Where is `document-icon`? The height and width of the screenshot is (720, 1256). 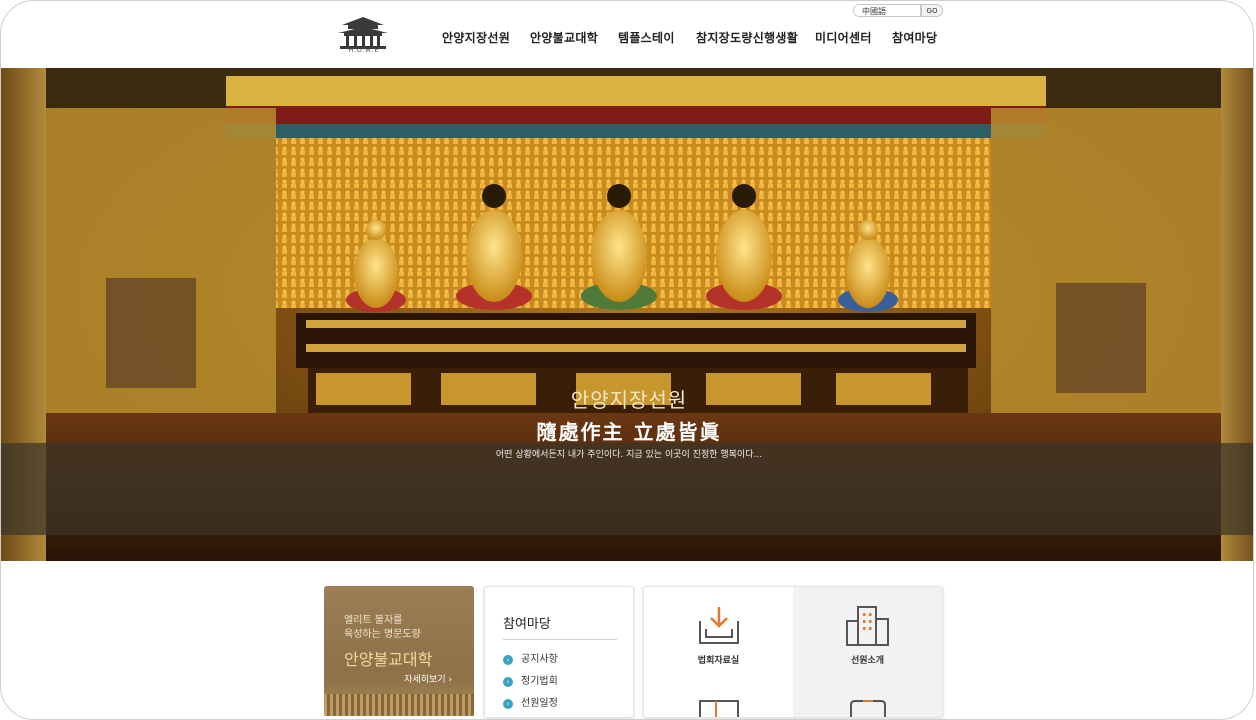
document-icon is located at coordinates (719, 708).